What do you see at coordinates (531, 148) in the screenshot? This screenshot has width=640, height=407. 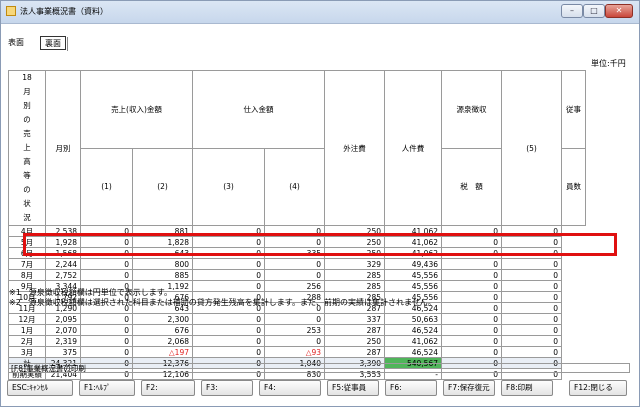 I see `header-col5: (5)` at bounding box center [531, 148].